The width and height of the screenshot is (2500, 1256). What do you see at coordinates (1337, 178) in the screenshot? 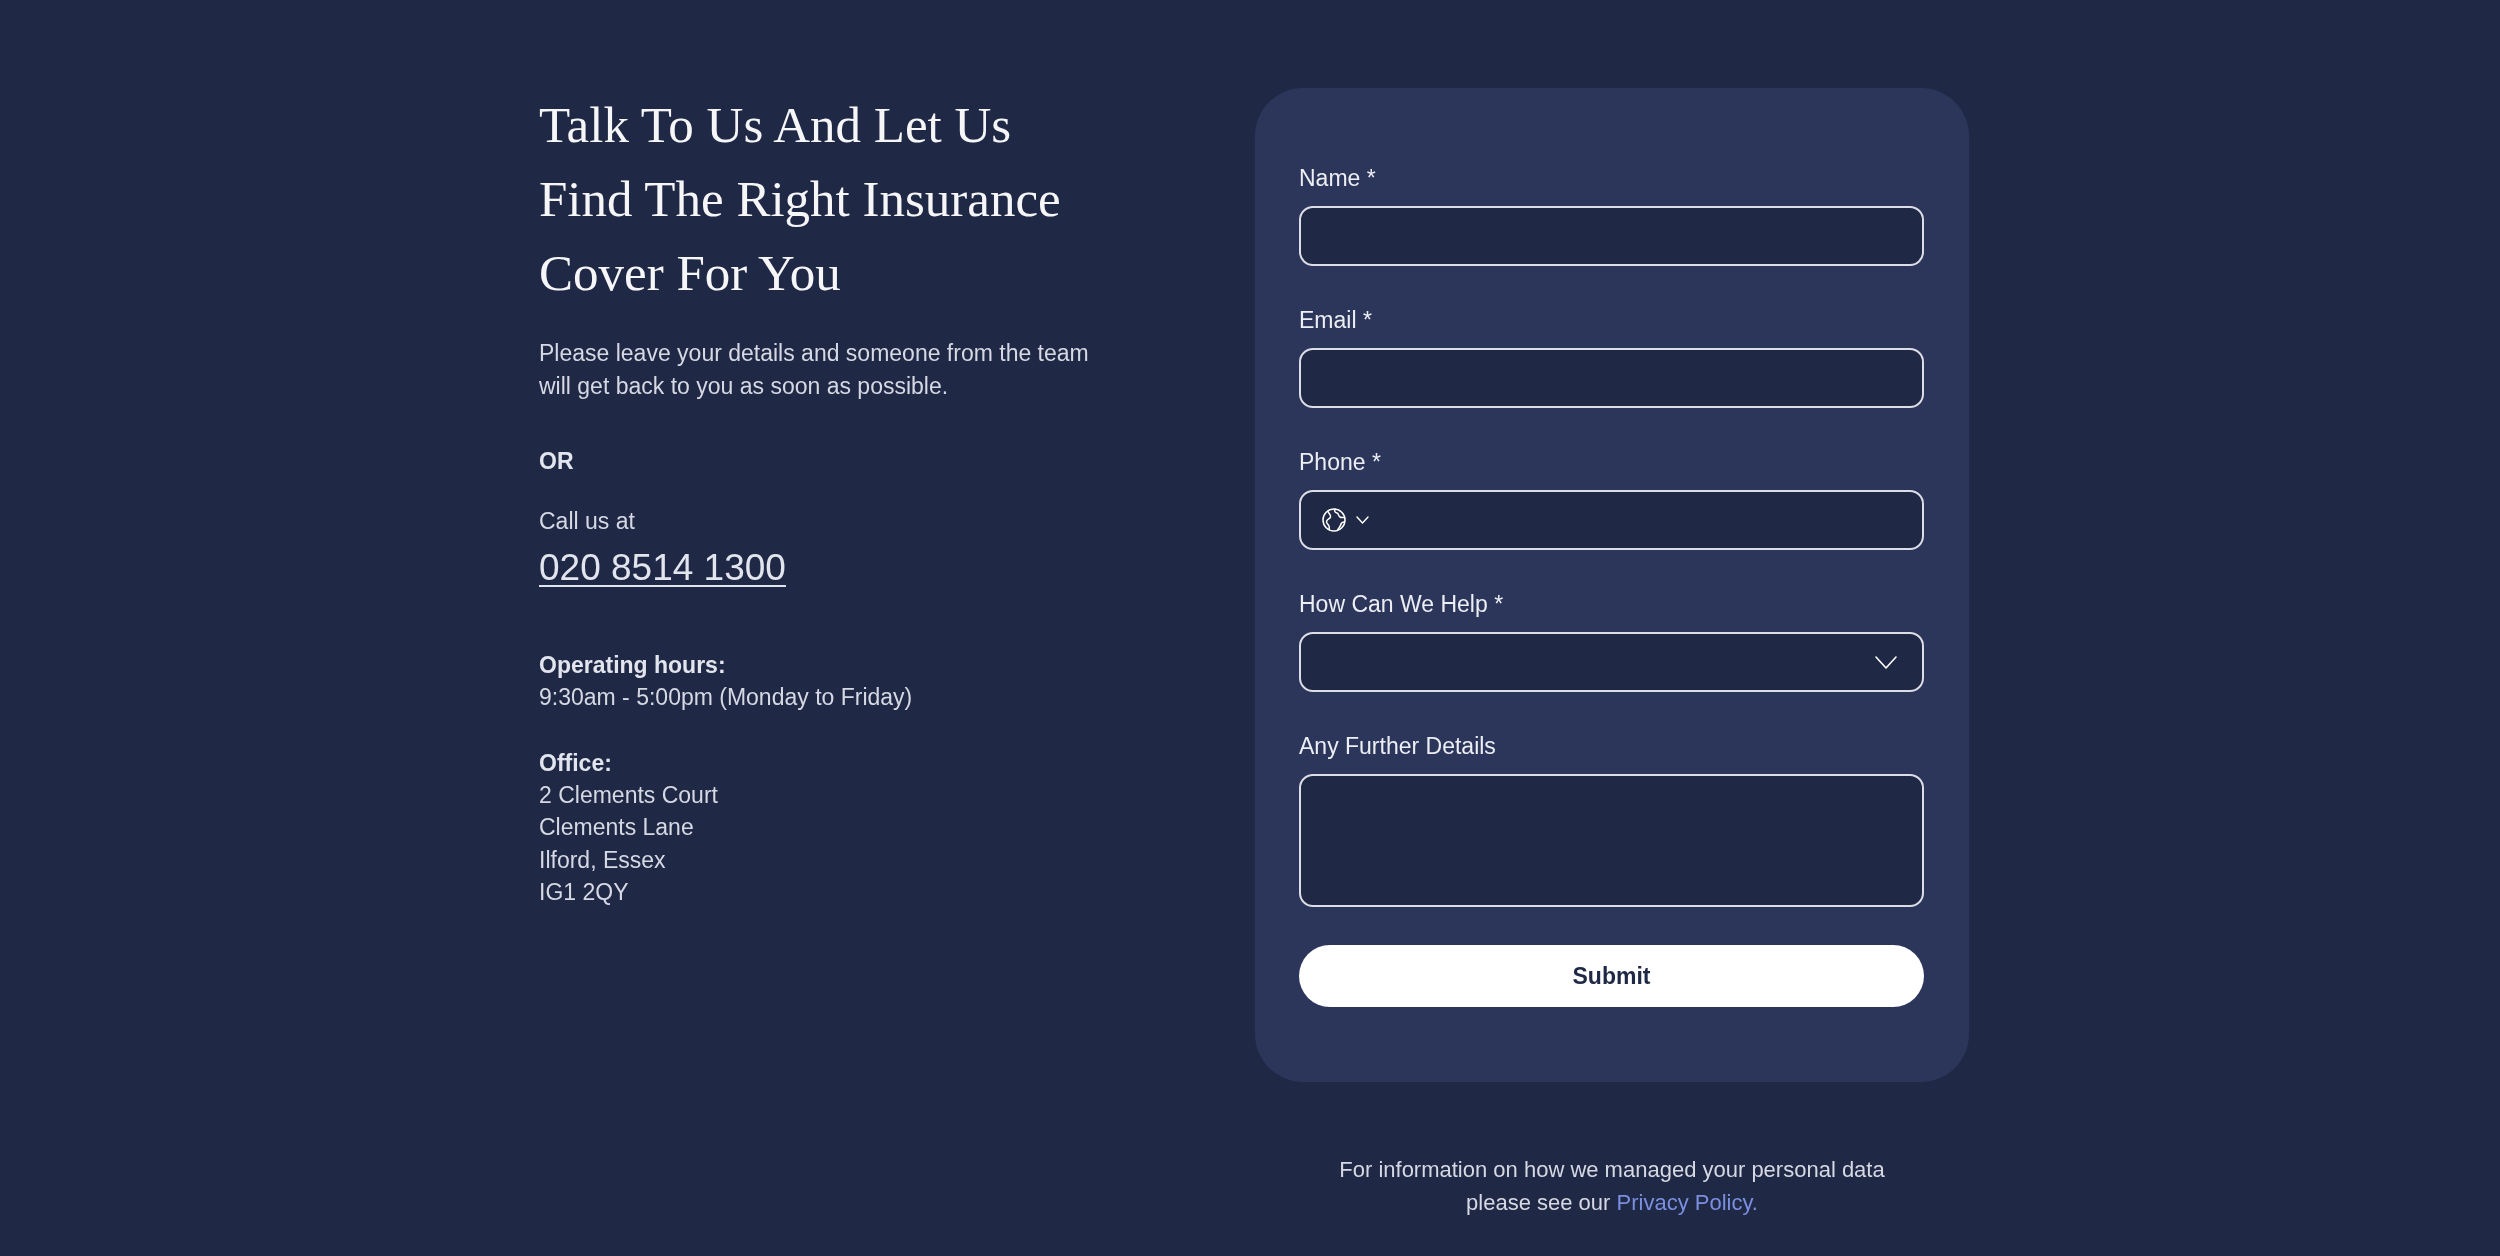
I see `field-label: Name *` at bounding box center [1337, 178].